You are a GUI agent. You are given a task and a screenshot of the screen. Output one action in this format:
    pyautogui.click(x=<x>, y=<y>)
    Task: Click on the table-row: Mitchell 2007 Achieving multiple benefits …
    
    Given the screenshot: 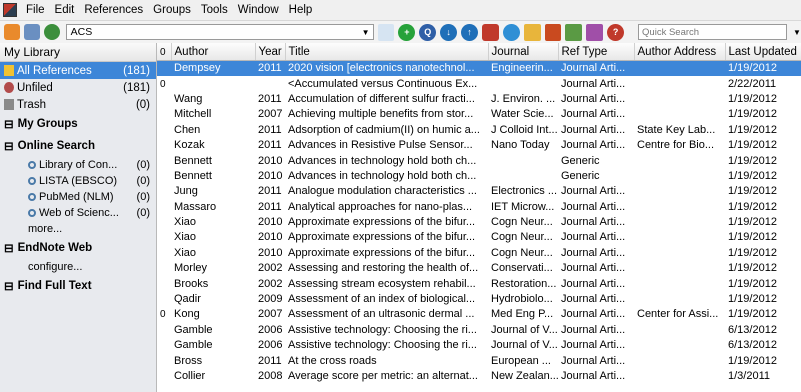 What is the action you would take?
    pyautogui.click(x=479, y=114)
    